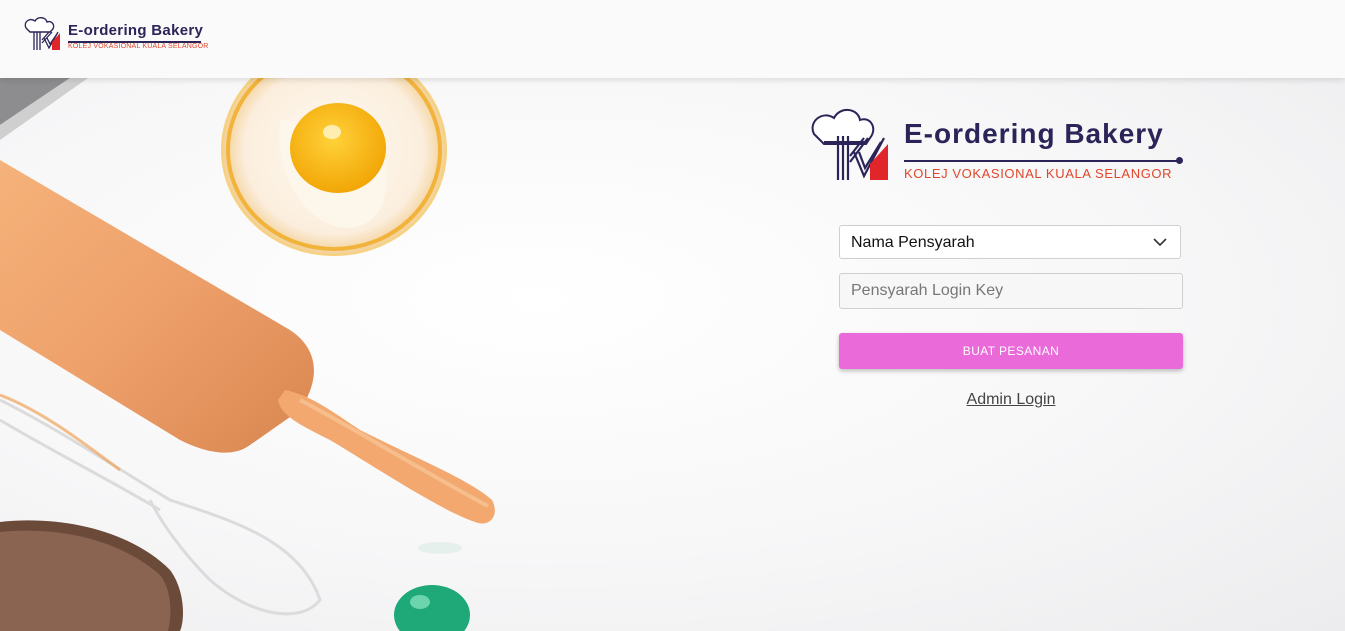 This screenshot has height=631, width=1345. Describe the element at coordinates (138, 46) in the screenshot. I see `header-brand-subtitle: KOLEJ VOKASIONAL KUALA SELANGOR` at that location.